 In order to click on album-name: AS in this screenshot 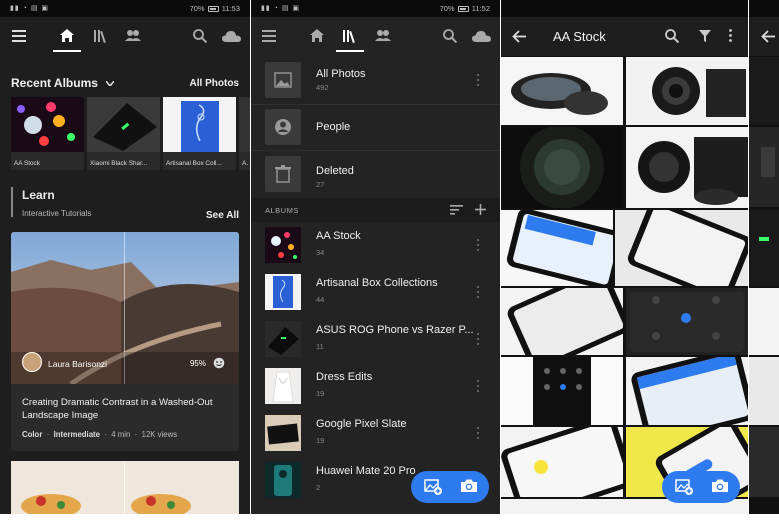, I will do `click(245, 163)`.